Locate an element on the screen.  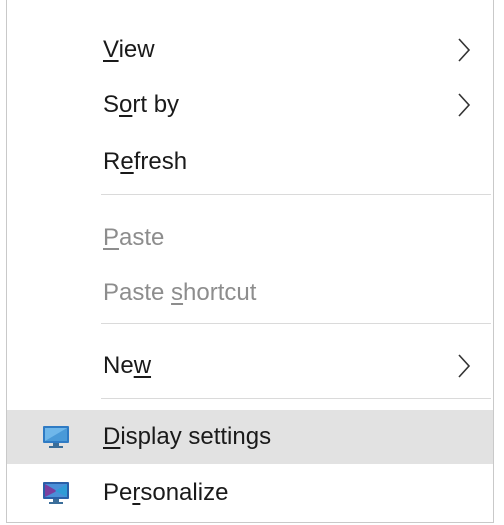
menu-item-refresh: Refresh is located at coordinates (250, 162).